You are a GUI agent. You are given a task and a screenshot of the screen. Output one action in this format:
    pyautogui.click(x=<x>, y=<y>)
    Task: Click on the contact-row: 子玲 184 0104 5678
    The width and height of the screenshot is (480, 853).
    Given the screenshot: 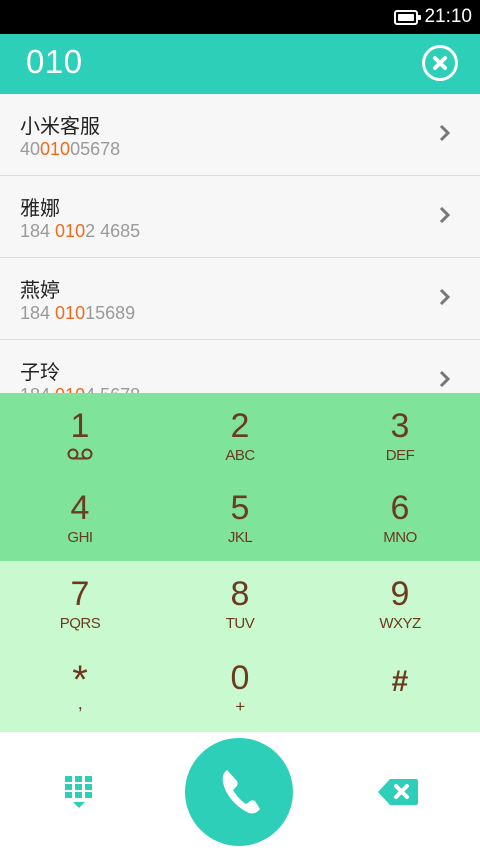 What is the action you would take?
    pyautogui.click(x=240, y=366)
    